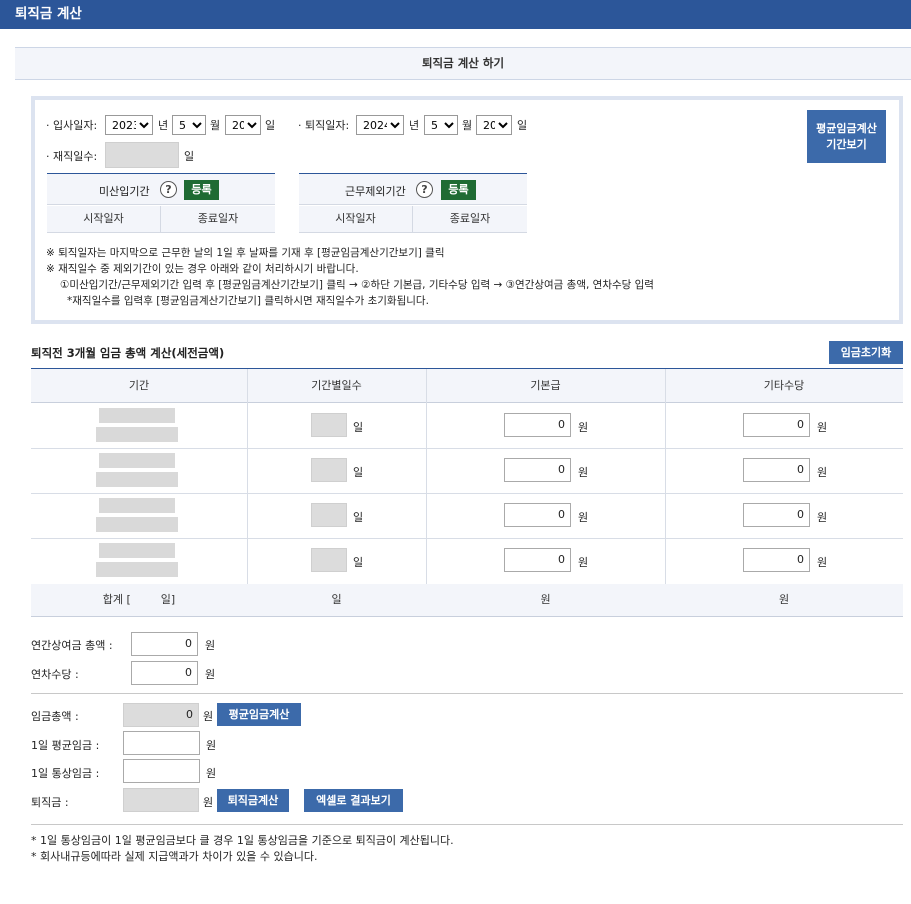 This screenshot has width=911, height=904. What do you see at coordinates (866, 352) in the screenshot?
I see `reset-wage-button: 임금초기화` at bounding box center [866, 352].